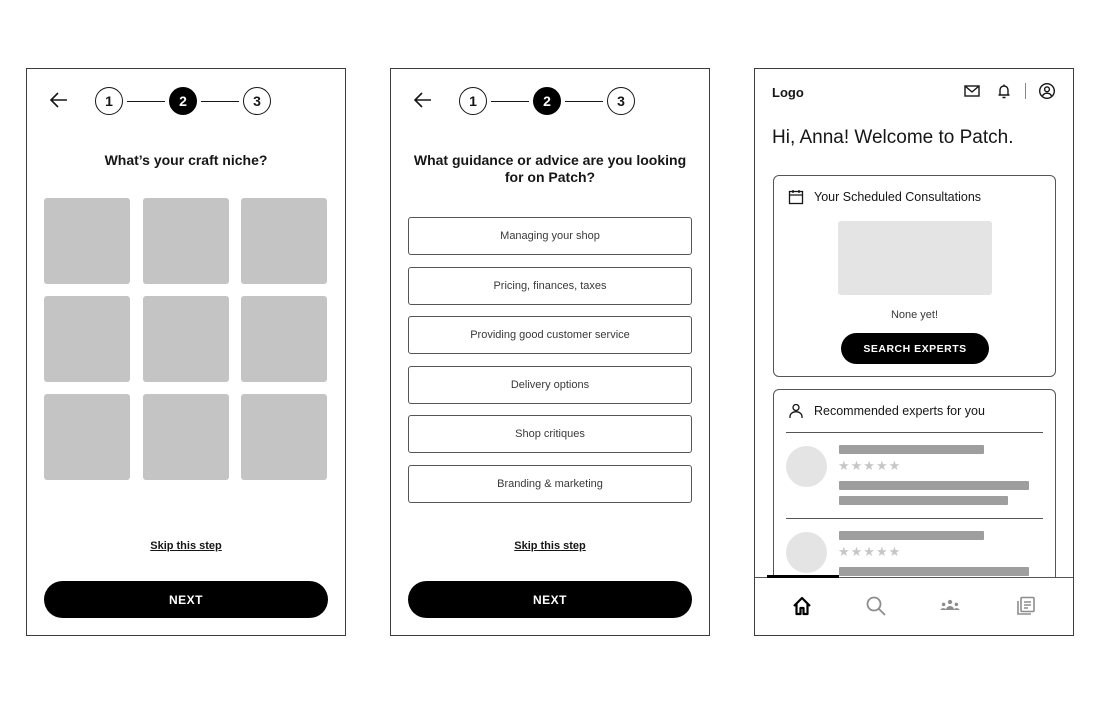 This screenshot has width=1102, height=702. I want to click on bottom-tab-bar, so click(914, 605).